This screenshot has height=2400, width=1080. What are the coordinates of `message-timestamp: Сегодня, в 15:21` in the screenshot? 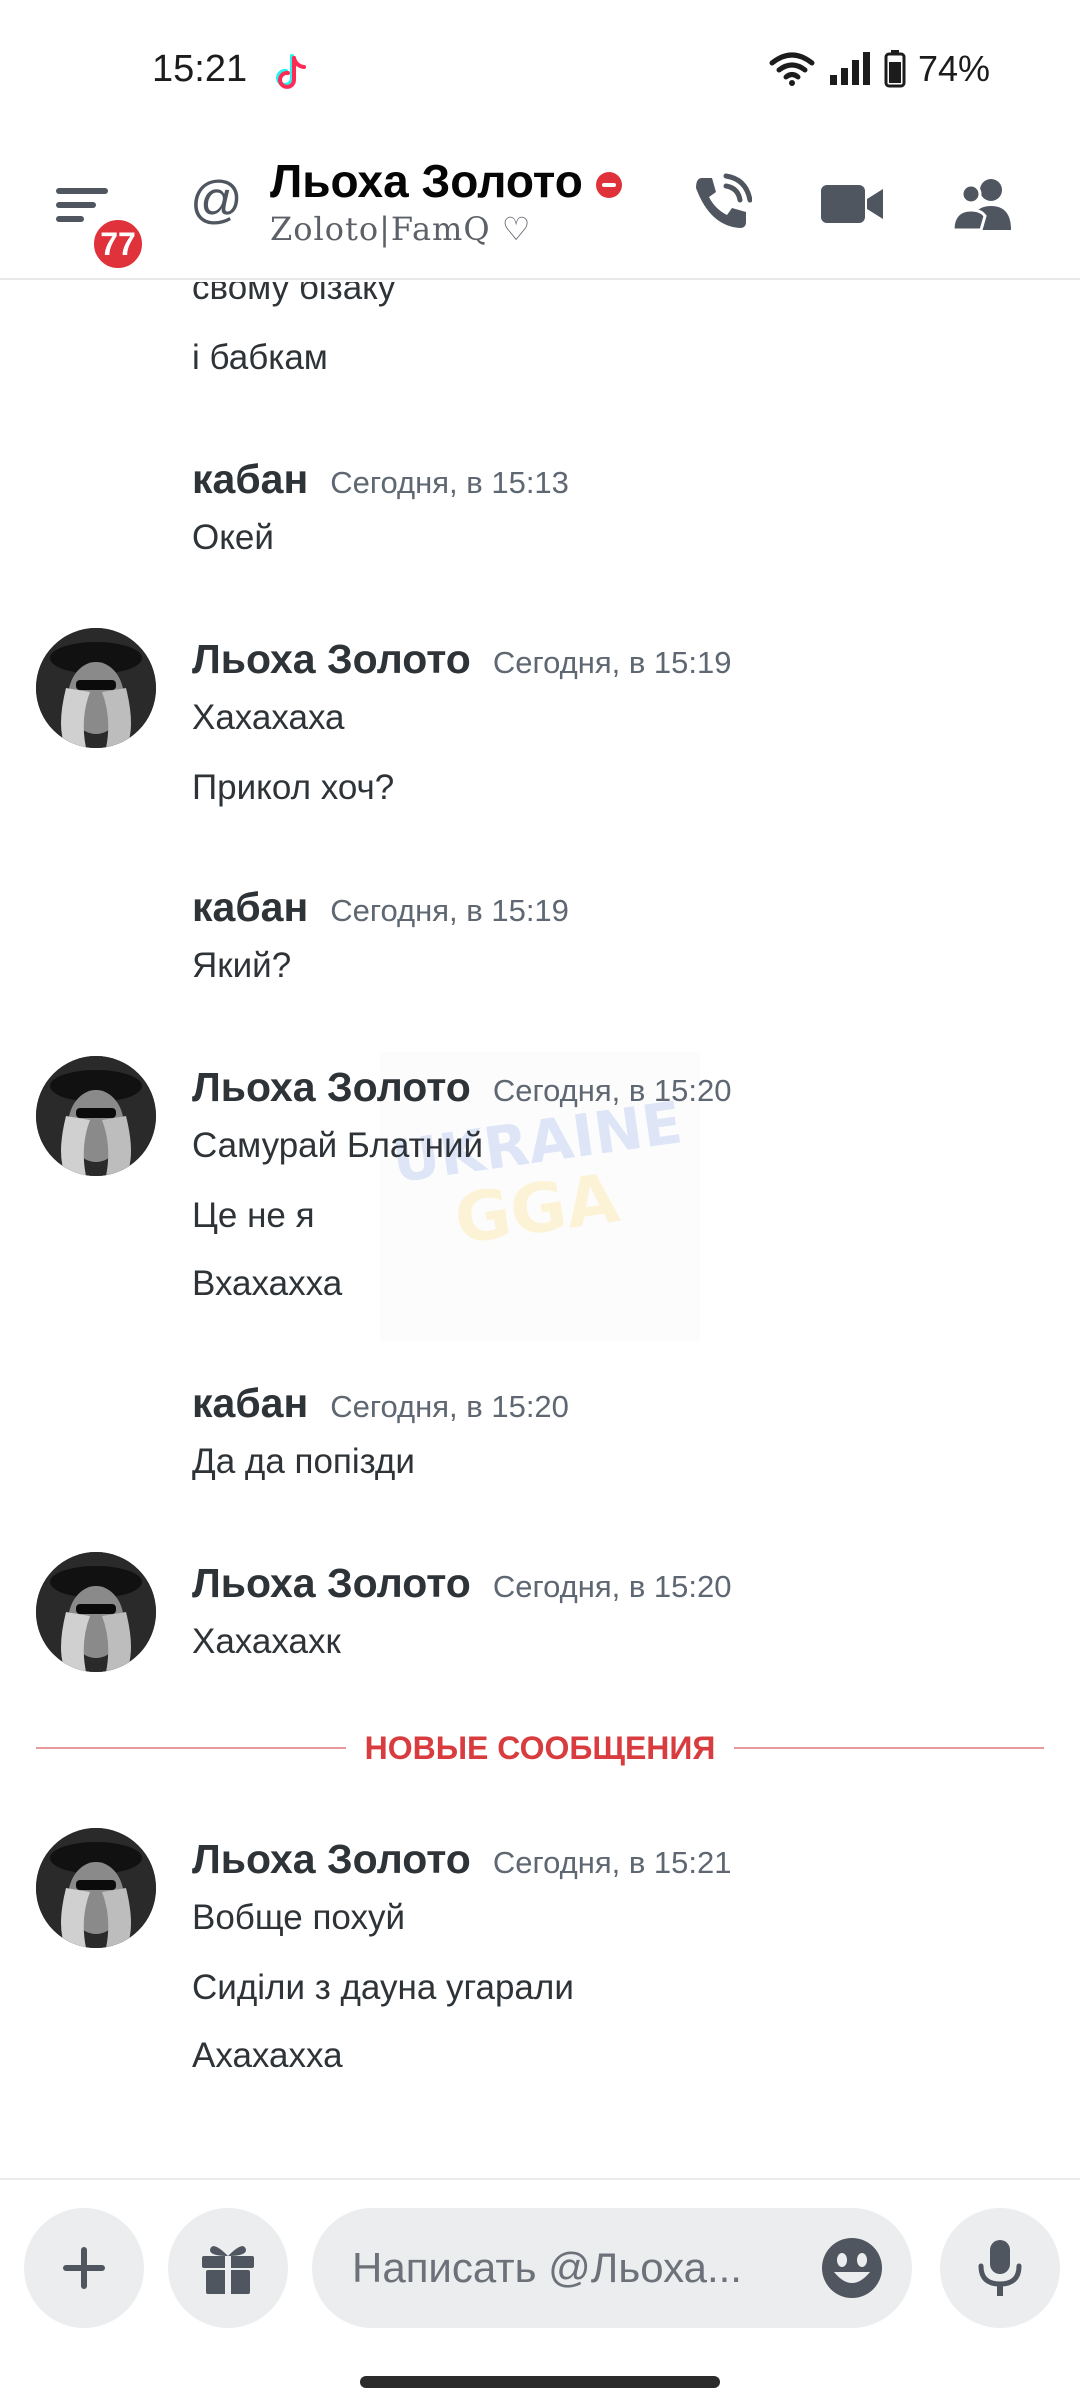 It's located at (612, 1862).